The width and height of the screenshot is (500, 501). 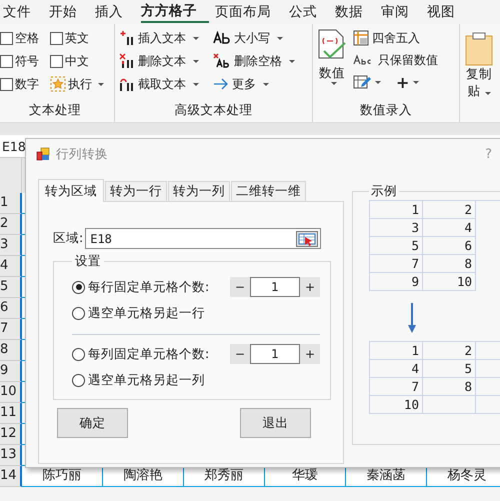 What do you see at coordinates (11, 308) in the screenshot?
I see `row-header: 6` at bounding box center [11, 308].